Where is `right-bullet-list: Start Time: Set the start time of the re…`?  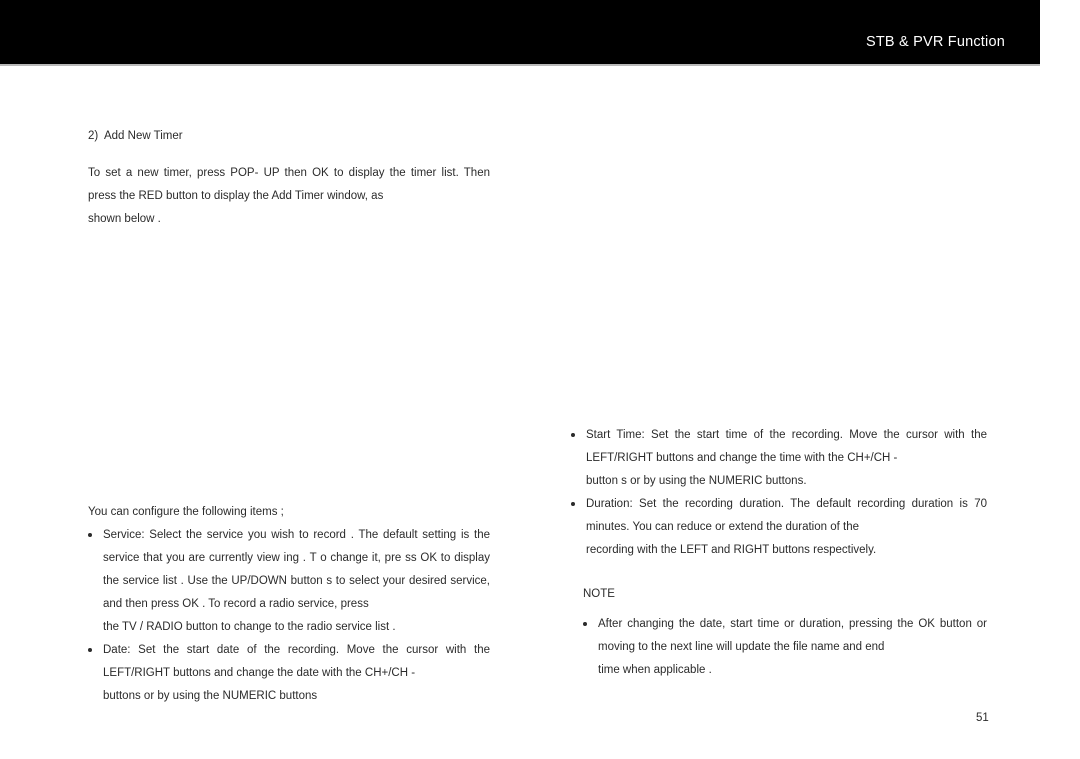
right-bullet-list: Start Time: Set the start time of the re… is located at coordinates (779, 493).